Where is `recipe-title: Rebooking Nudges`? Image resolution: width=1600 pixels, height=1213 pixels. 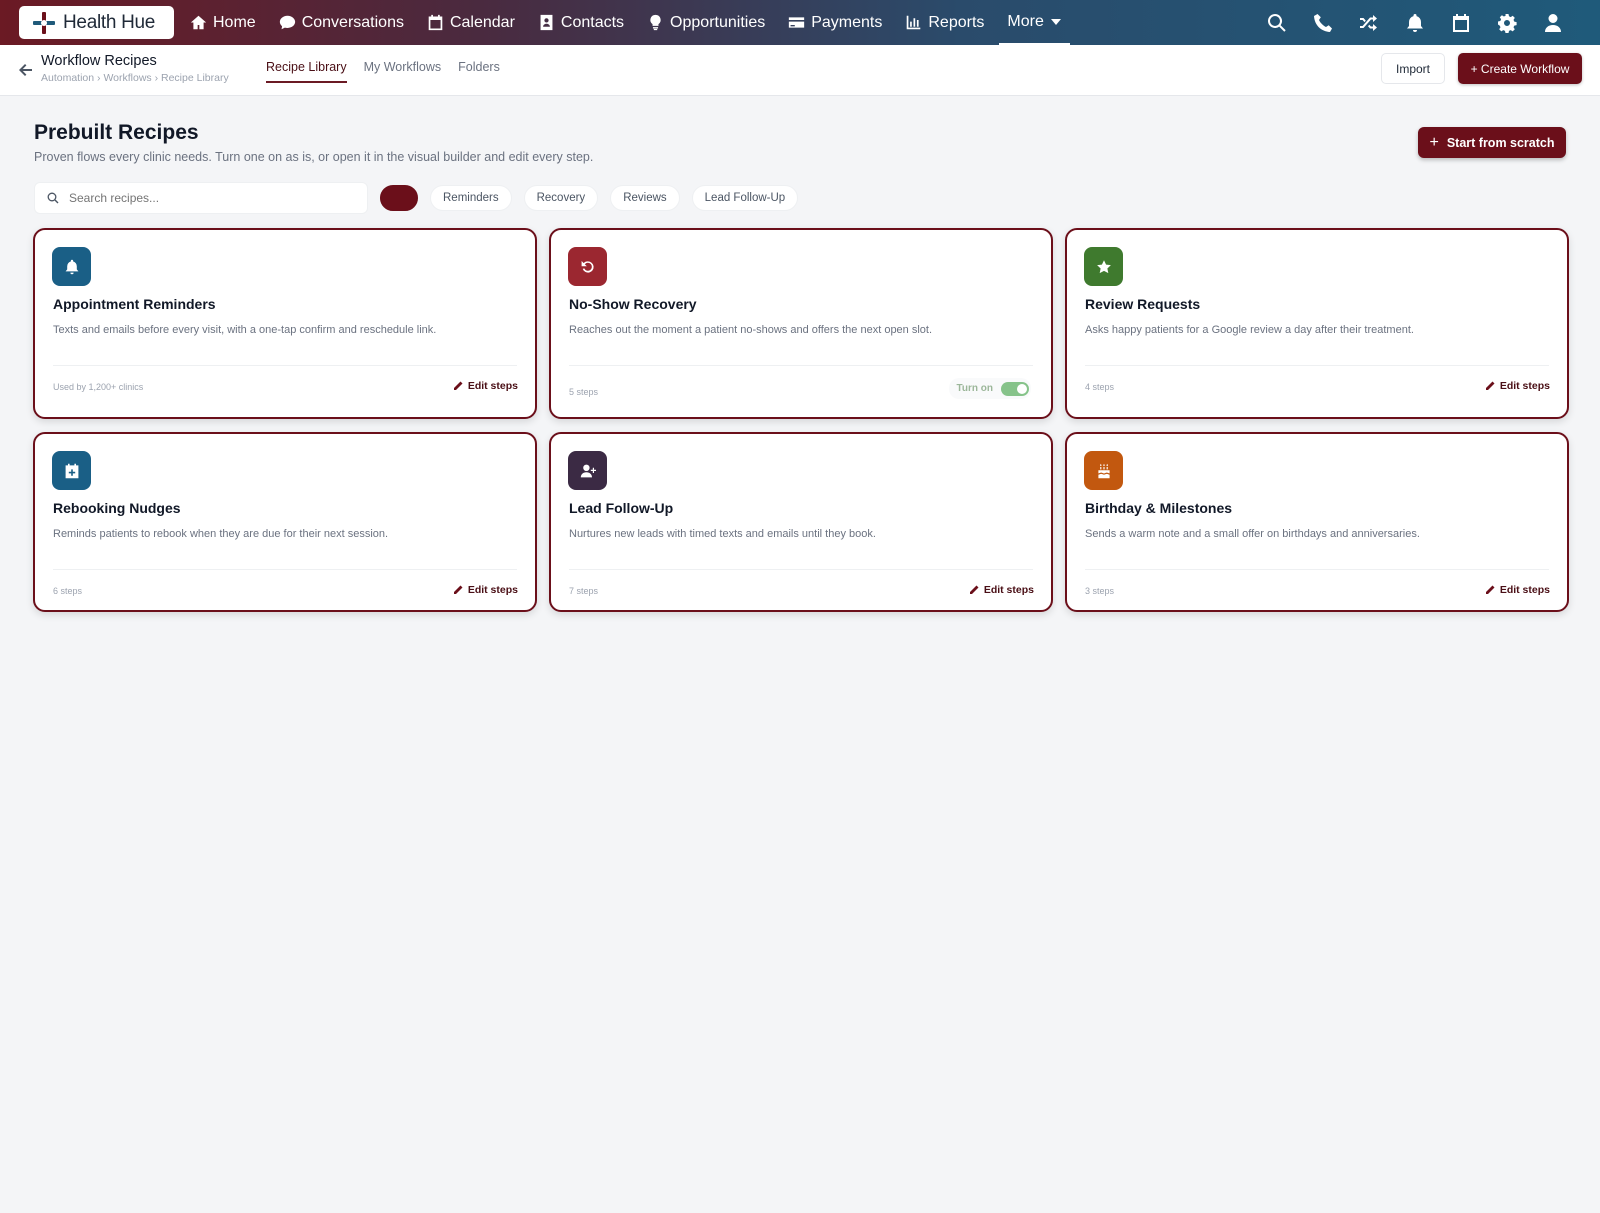 recipe-title: Rebooking Nudges is located at coordinates (117, 508).